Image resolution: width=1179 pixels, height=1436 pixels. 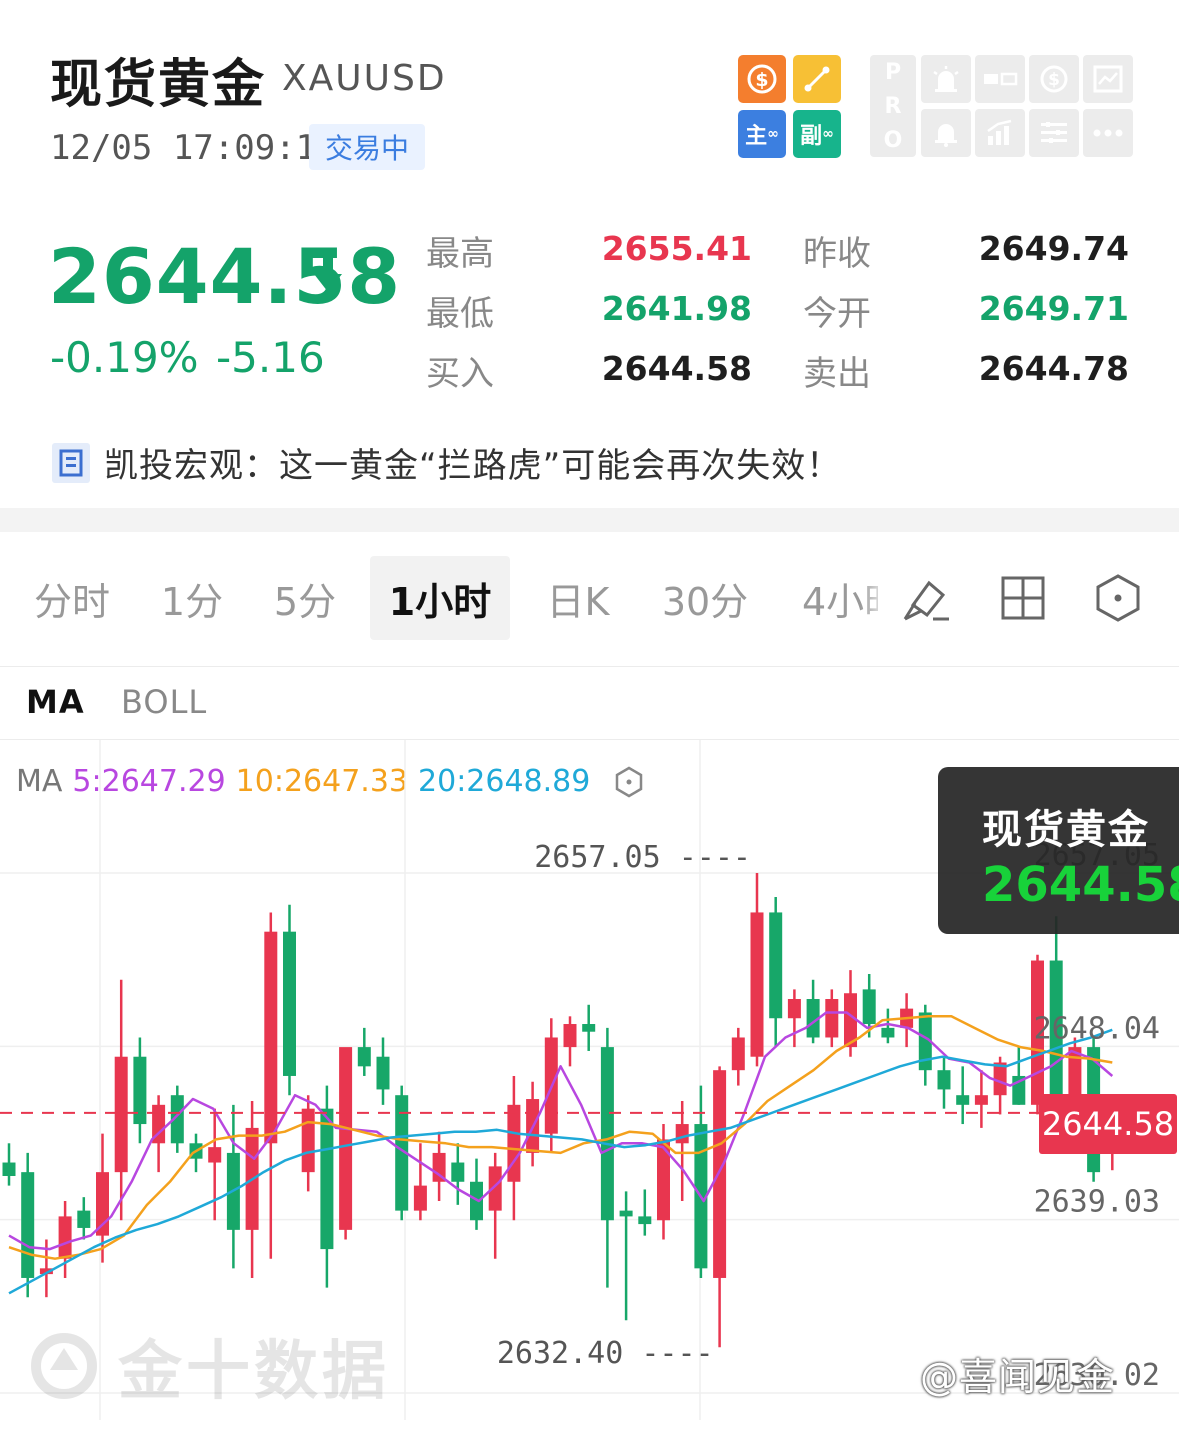 I want to click on tab-fenshi: 分时, so click(x=72, y=598).